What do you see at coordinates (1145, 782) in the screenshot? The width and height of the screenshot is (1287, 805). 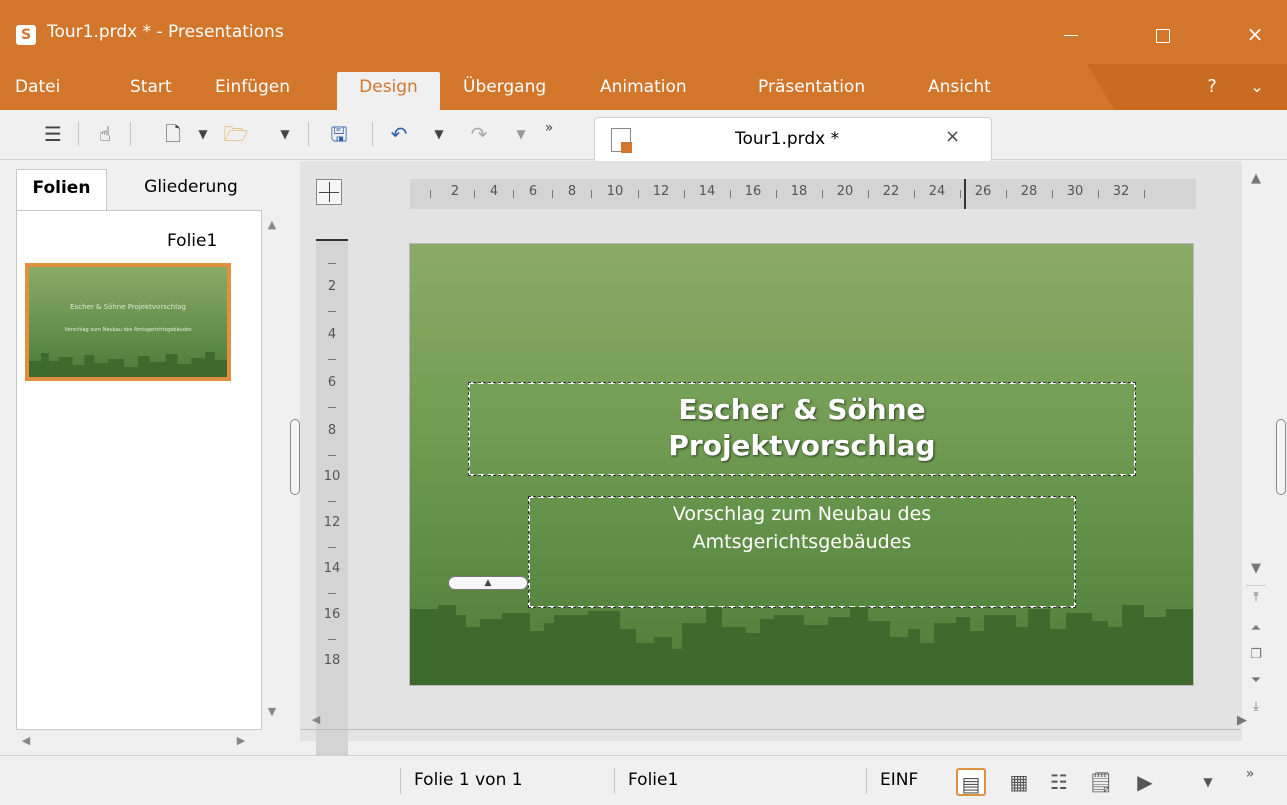 I see `start-presentation-icon: ▶` at bounding box center [1145, 782].